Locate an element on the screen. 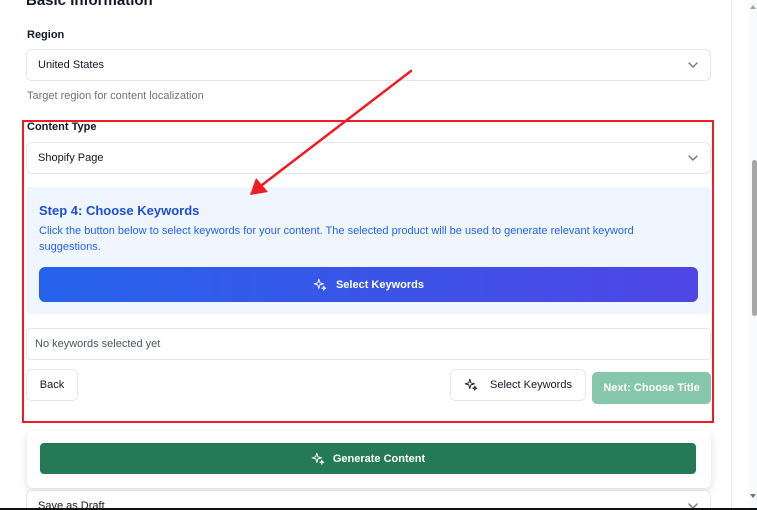 Image resolution: width=757 pixels, height=510 pixels. save-status-select: Save as Draft is located at coordinates (368, 500).